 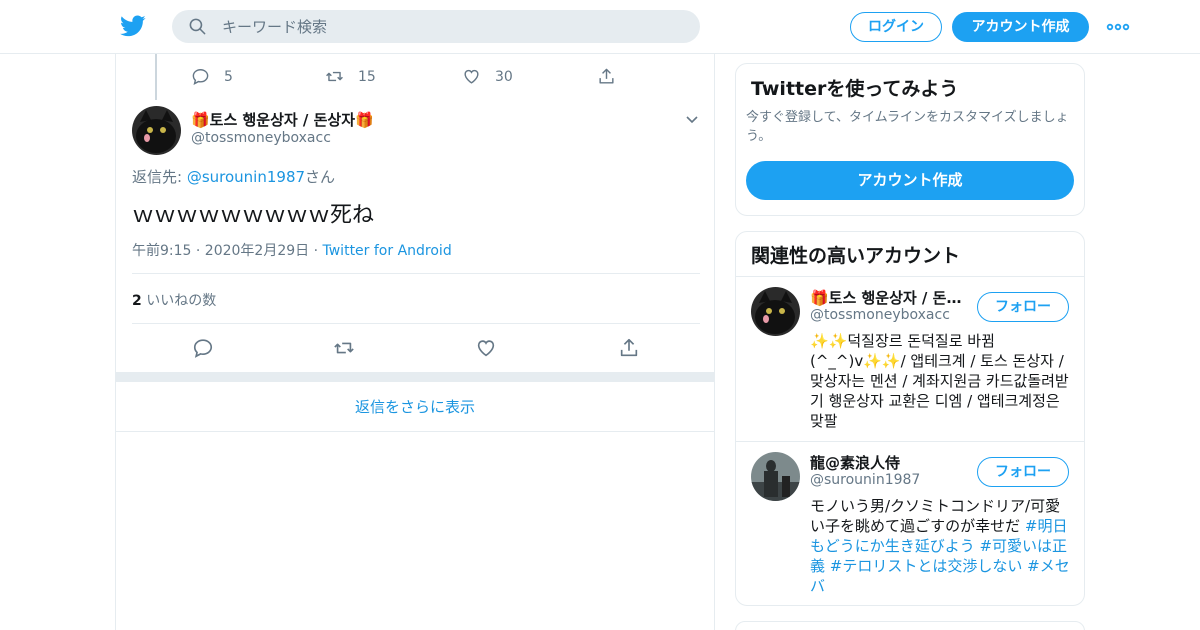 What do you see at coordinates (935, 516) in the screenshot?
I see `account-bio-text: モノいう男/クソミトコンドリア/可愛い子を眺めて過ごすのが幸せだ` at bounding box center [935, 516].